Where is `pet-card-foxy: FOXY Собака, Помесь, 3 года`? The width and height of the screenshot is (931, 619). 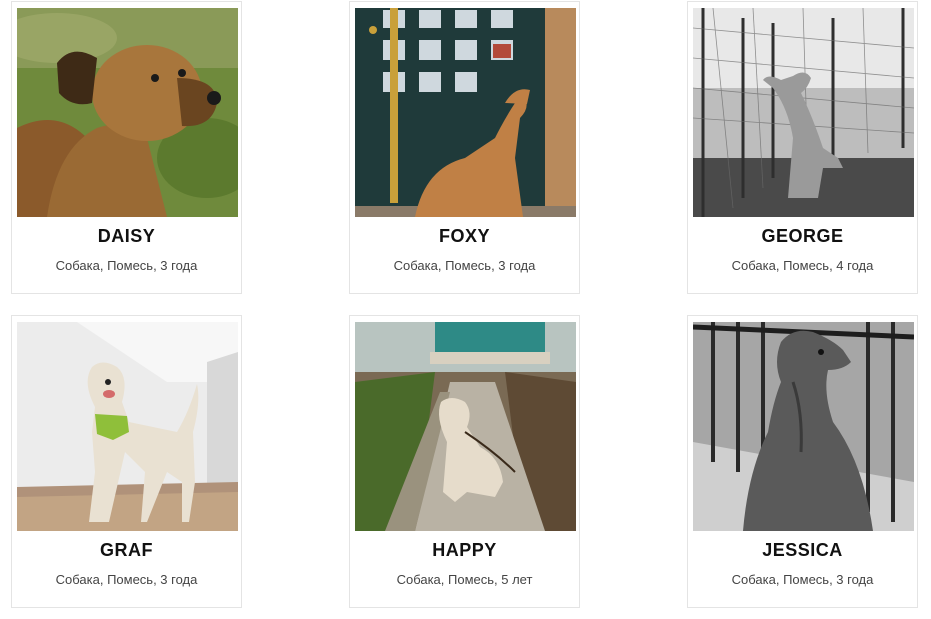
pet-card-foxy: FOXY Собака, Помесь, 3 года is located at coordinates (464, 147).